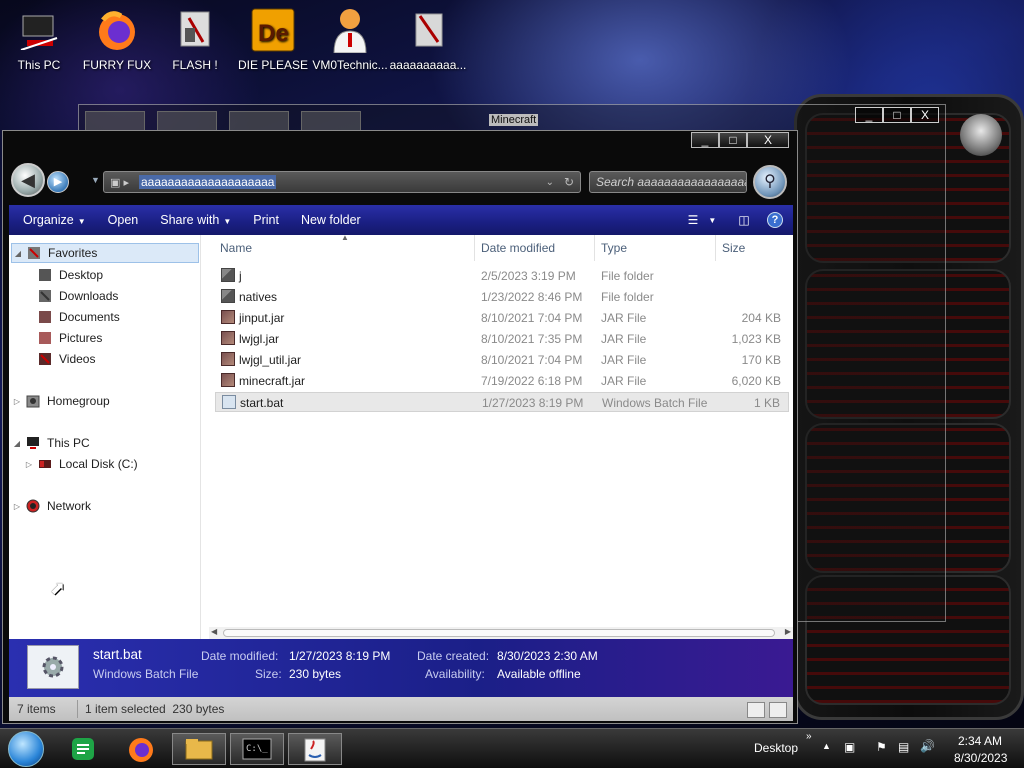 The width and height of the screenshot is (1024, 768). I want to click on horizontal-scrollbar: ◀ ▶, so click(501, 633).